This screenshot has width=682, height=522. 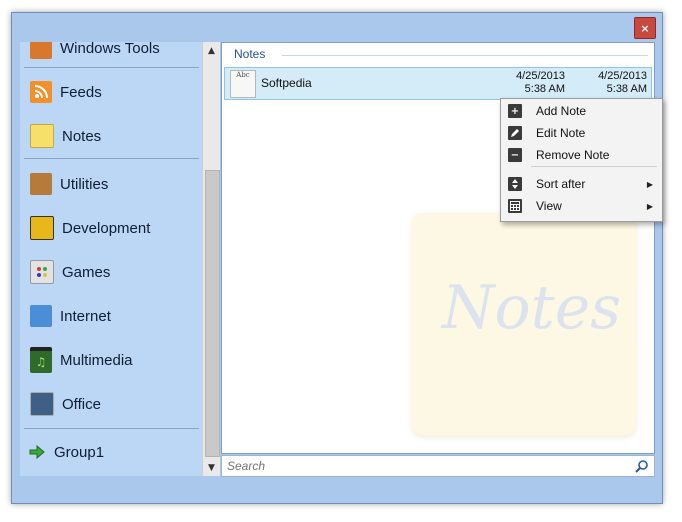 What do you see at coordinates (42, 136) in the screenshot?
I see `notes-icon` at bounding box center [42, 136].